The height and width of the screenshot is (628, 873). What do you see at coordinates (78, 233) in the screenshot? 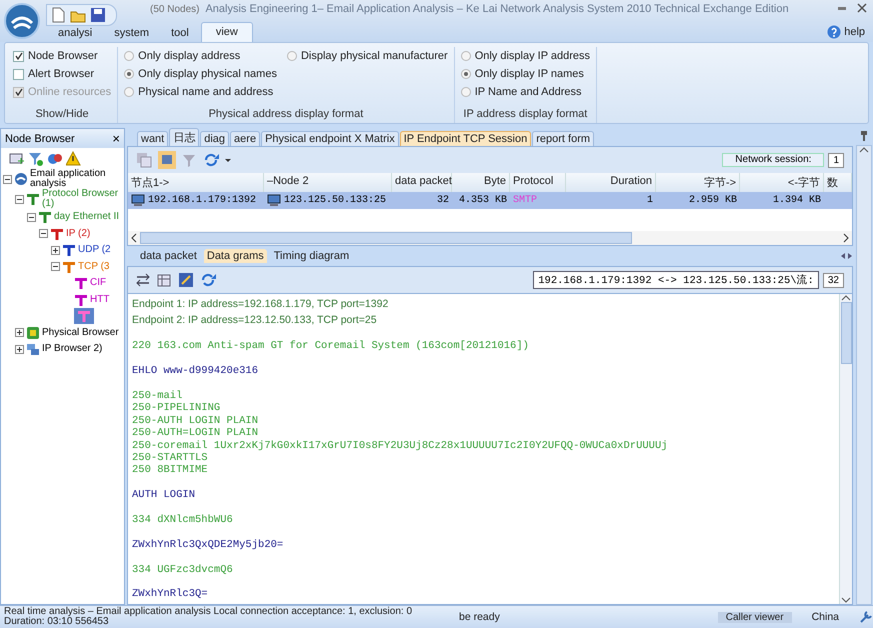
I see `tree-item: IP (2)` at bounding box center [78, 233].